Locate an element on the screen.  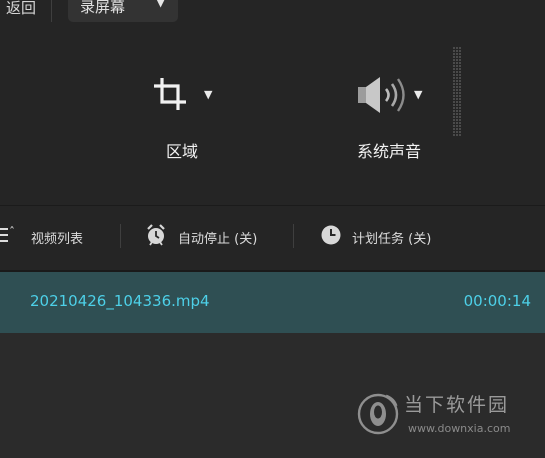
auto-stop-label: 自动停止 (关) is located at coordinates (218, 239).